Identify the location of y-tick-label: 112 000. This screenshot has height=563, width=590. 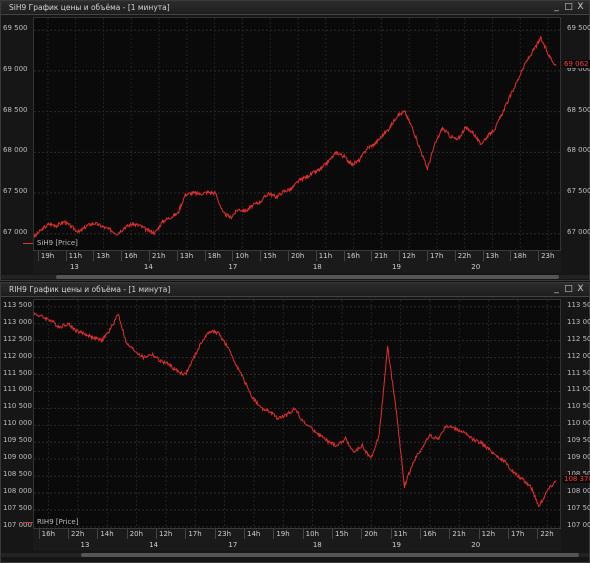
(17, 355).